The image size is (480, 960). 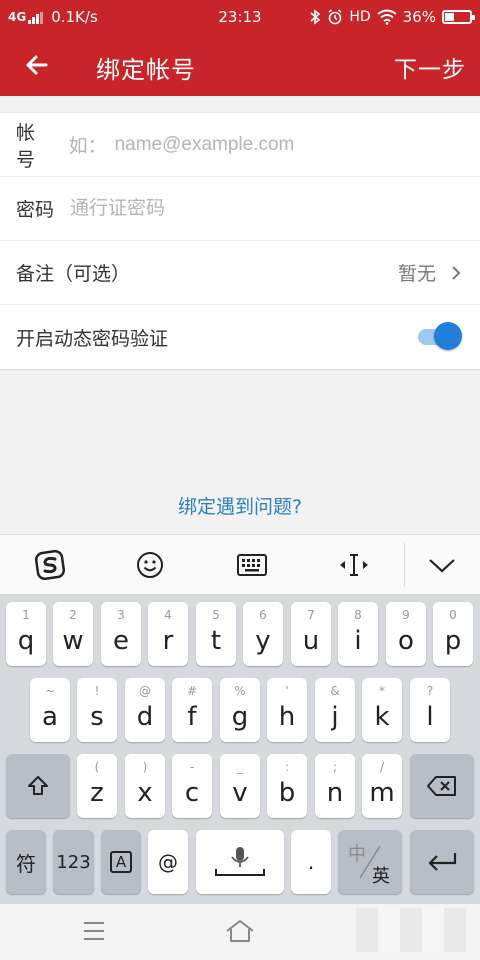 What do you see at coordinates (26, 862) in the screenshot?
I see `symbols-key: 符` at bounding box center [26, 862].